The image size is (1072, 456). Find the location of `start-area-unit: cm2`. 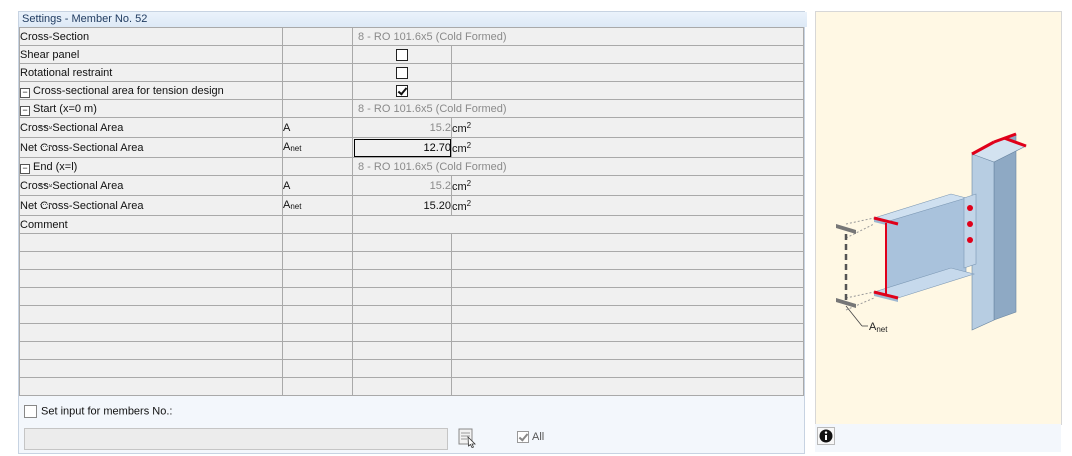

start-area-unit: cm2 is located at coordinates (627, 127).